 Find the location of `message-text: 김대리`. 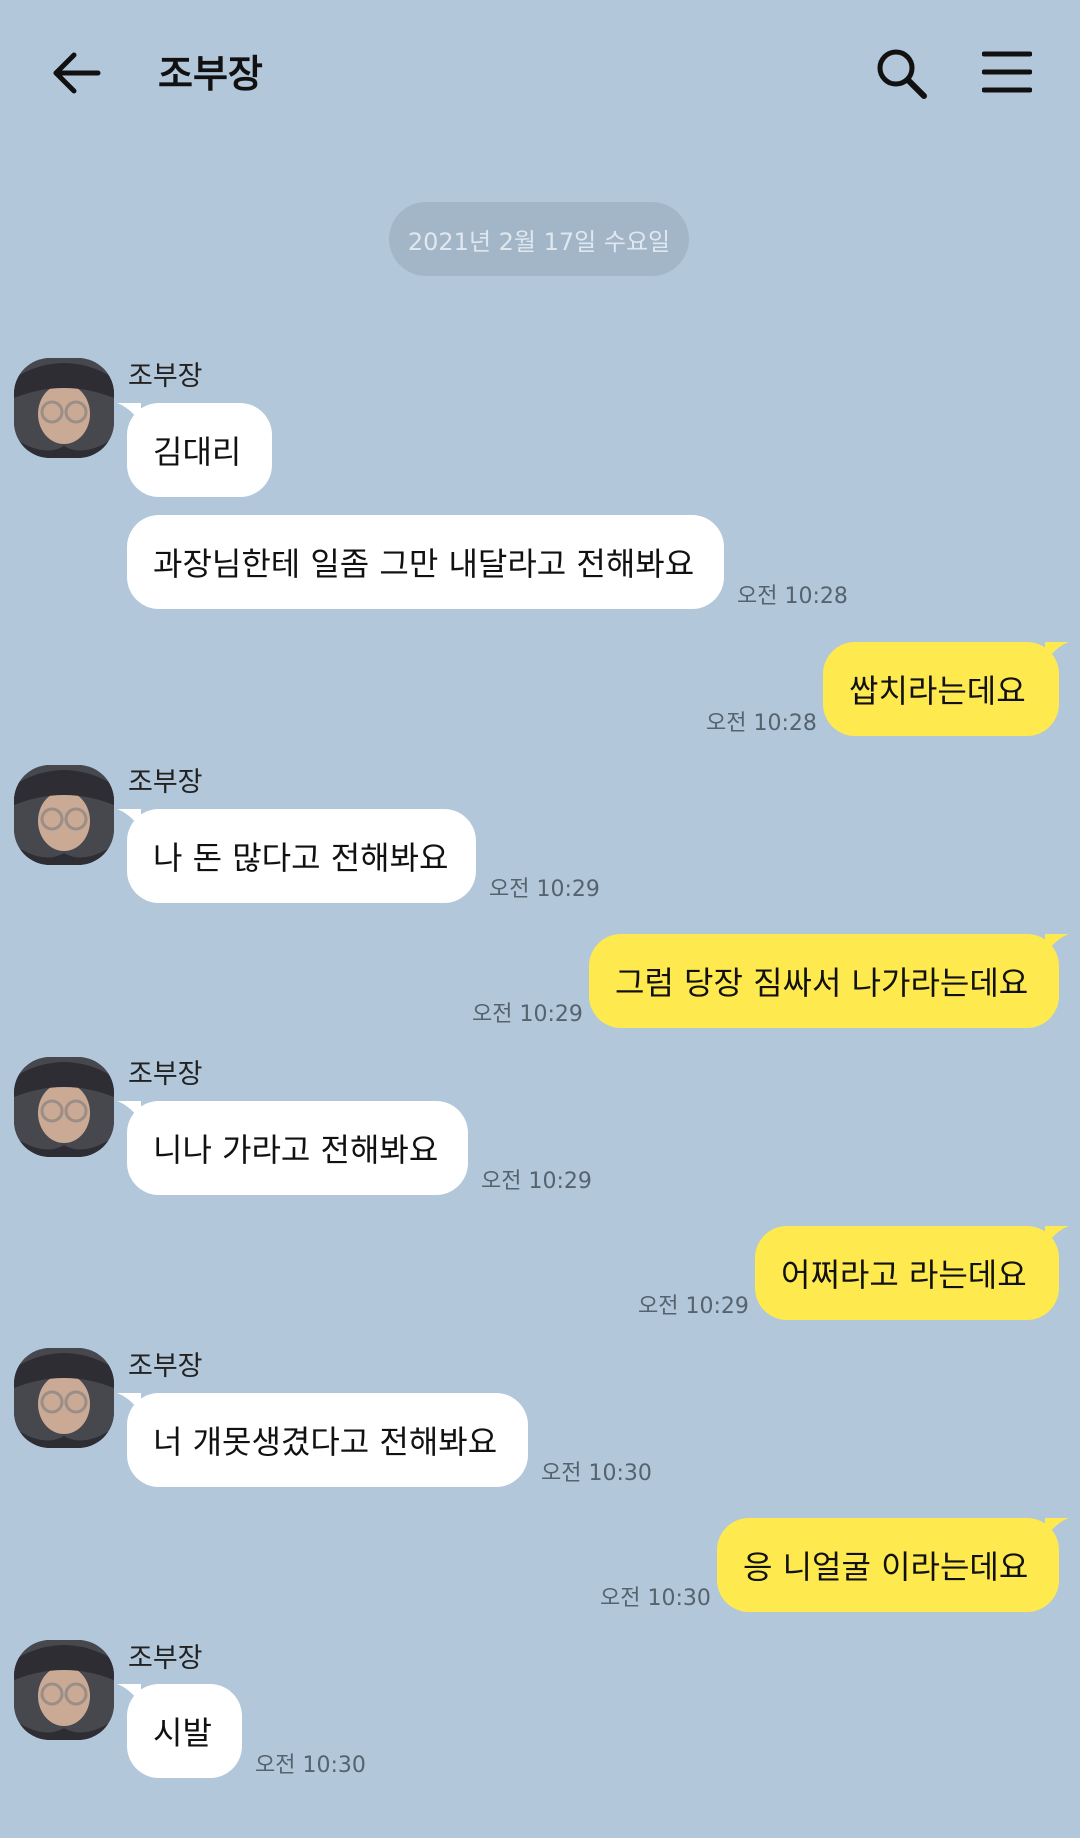

message-text: 김대리 is located at coordinates (197, 452).